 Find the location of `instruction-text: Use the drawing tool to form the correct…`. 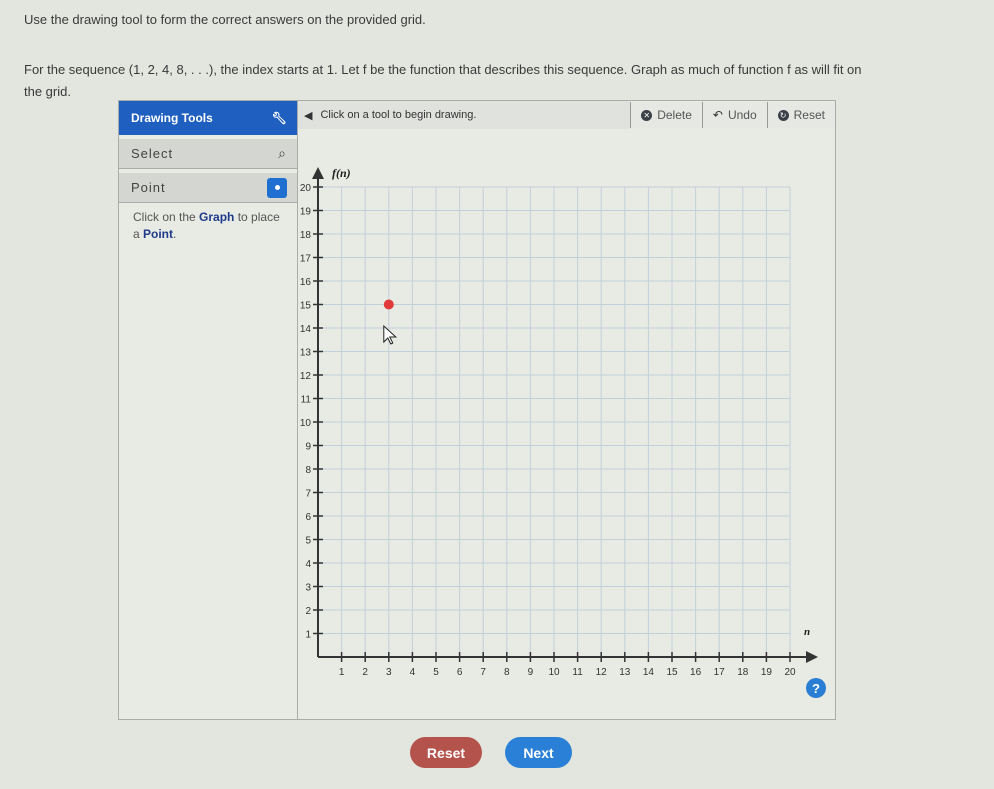

instruction-text: Use the drawing tool to form the correct… is located at coordinates (225, 19).